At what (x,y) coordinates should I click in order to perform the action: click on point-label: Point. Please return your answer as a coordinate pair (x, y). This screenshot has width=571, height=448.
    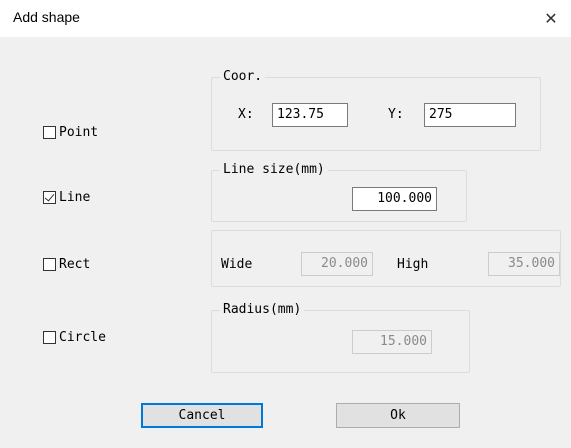
    Looking at the image, I should click on (79, 132).